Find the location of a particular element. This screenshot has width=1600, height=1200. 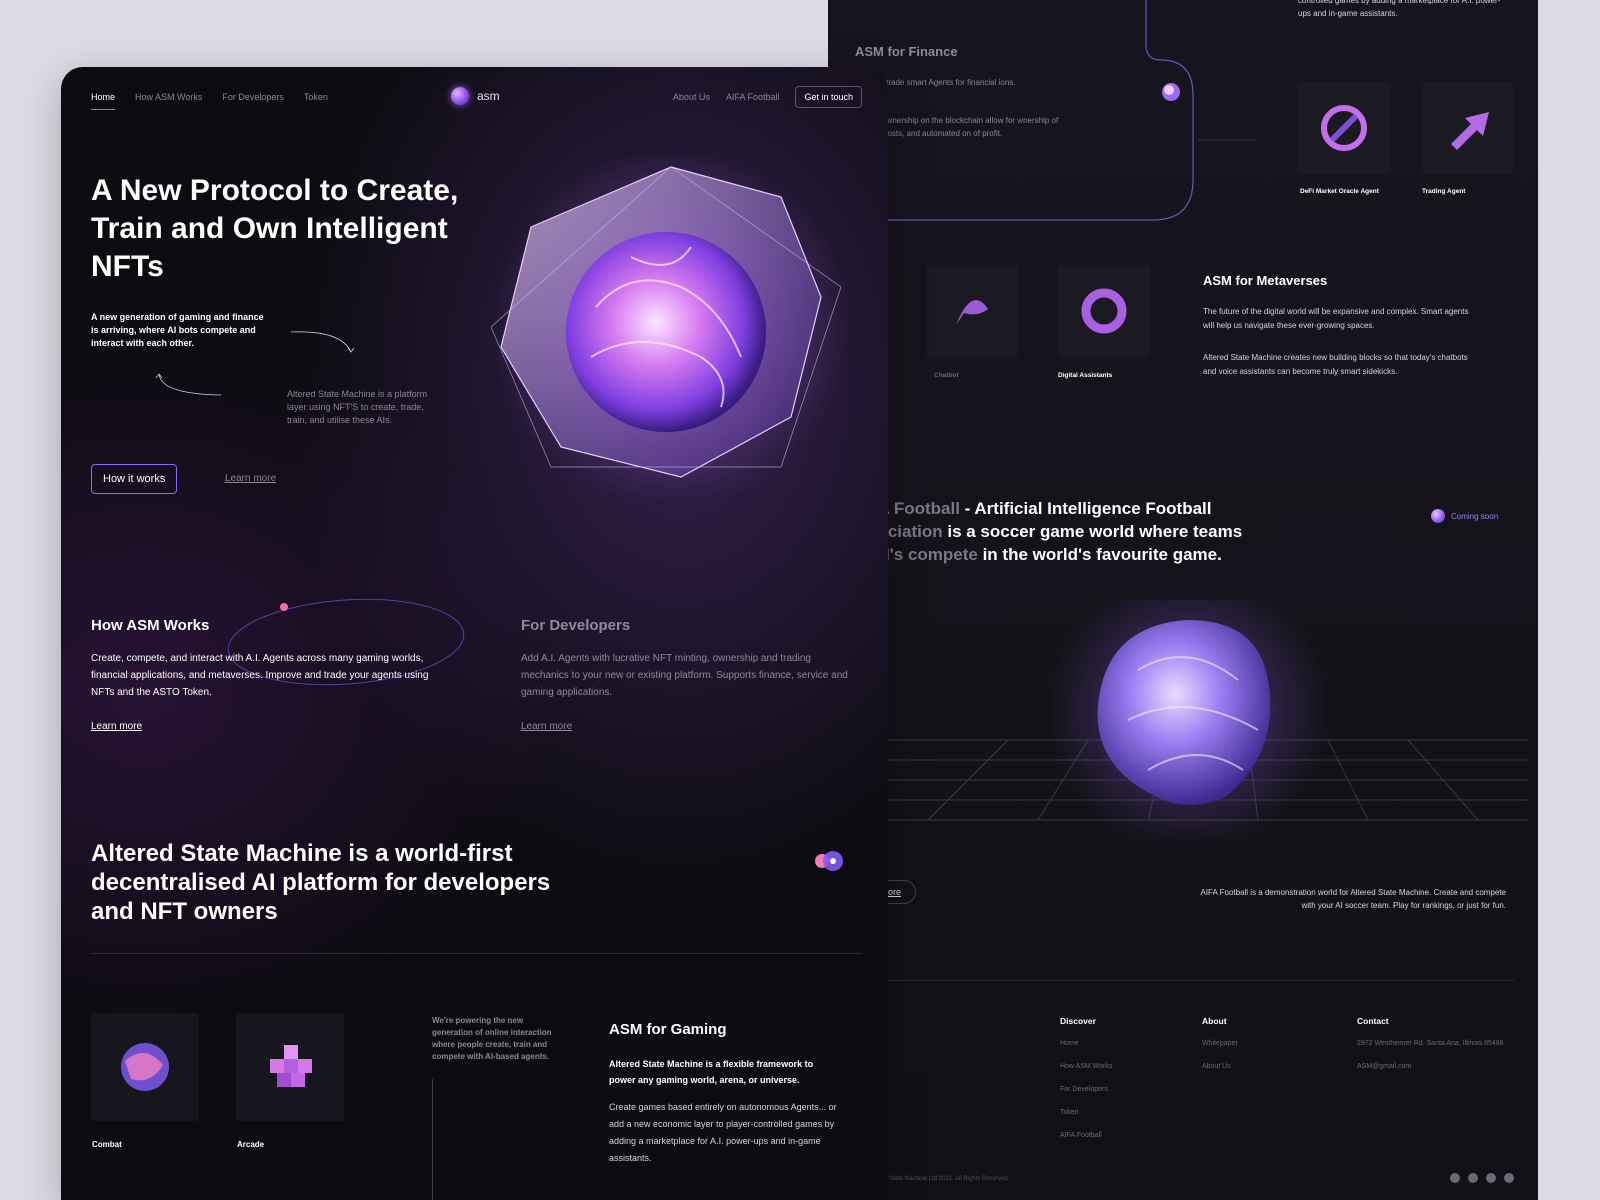

ring-orb-icon is located at coordinates (1344, 128).